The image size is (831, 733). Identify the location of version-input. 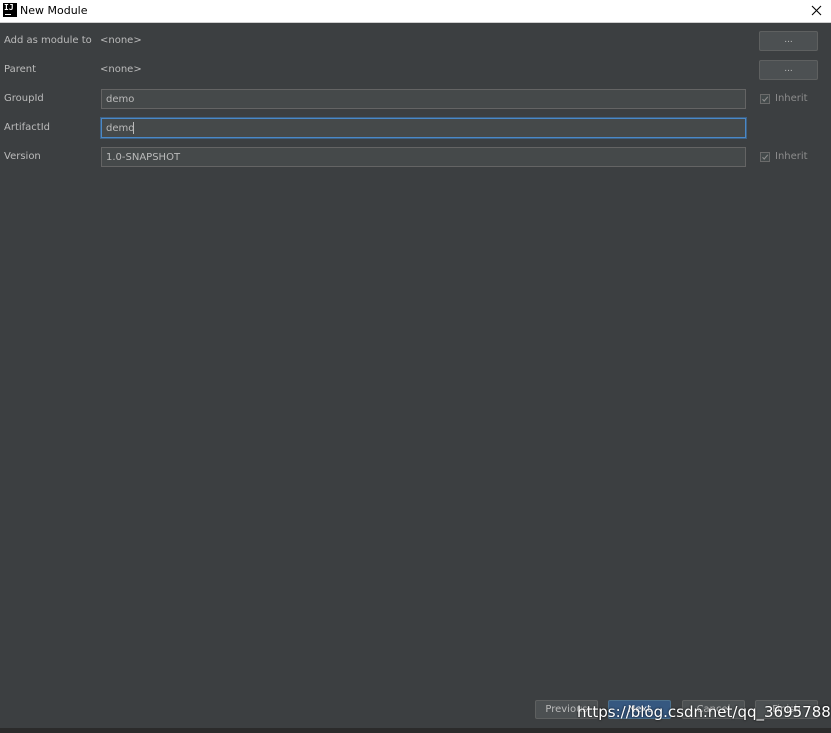
(423, 157).